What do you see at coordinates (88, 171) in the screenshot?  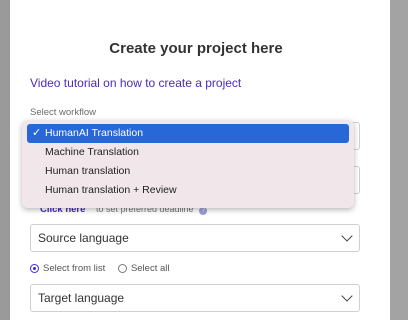 I see `option-label: Human translation` at bounding box center [88, 171].